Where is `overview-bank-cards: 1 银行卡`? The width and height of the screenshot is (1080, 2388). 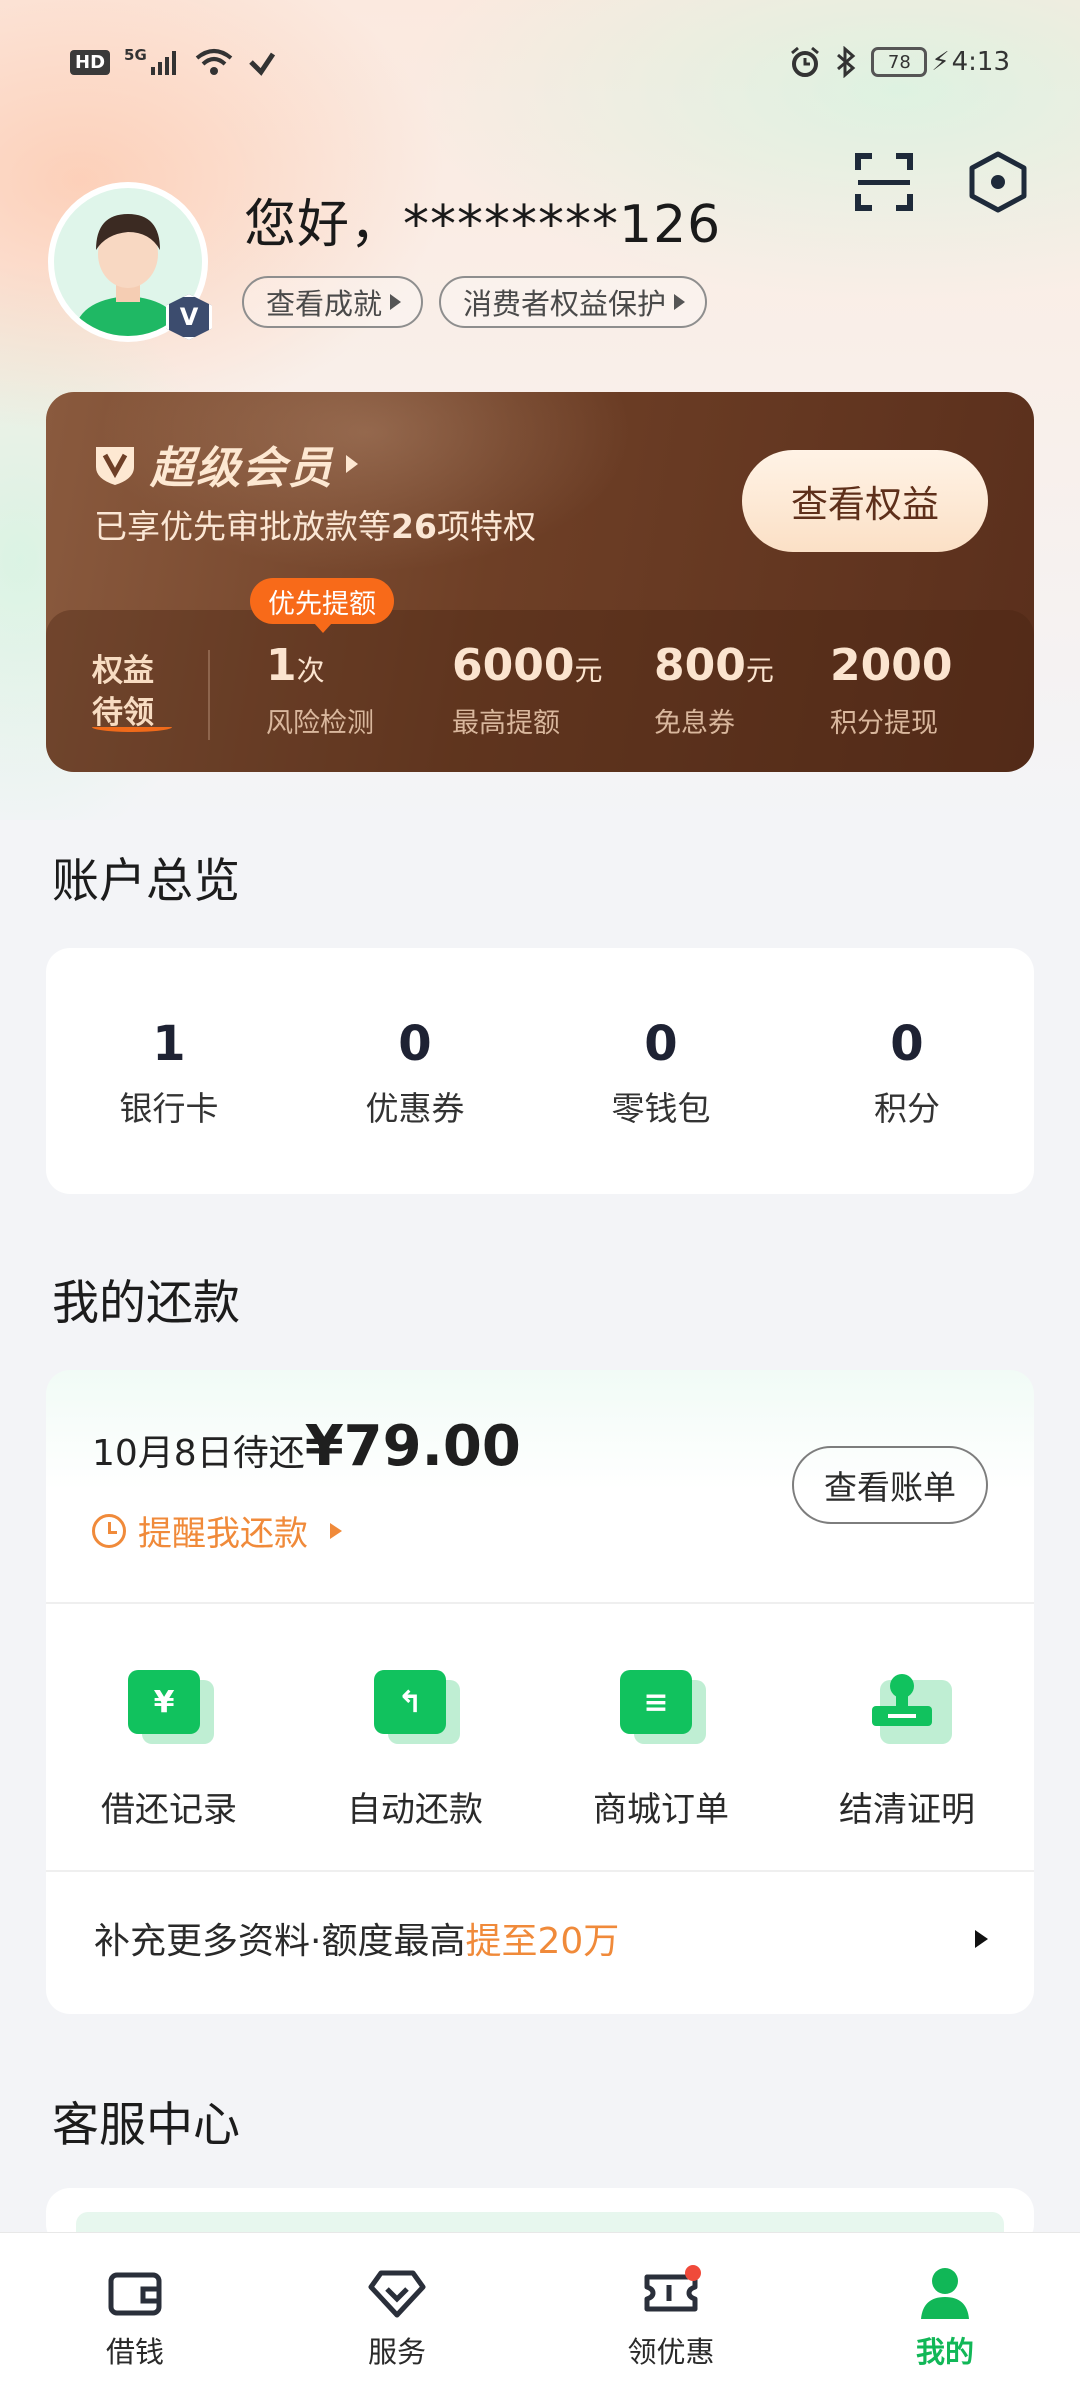 overview-bank-cards: 1 银行卡 is located at coordinates (169, 1073).